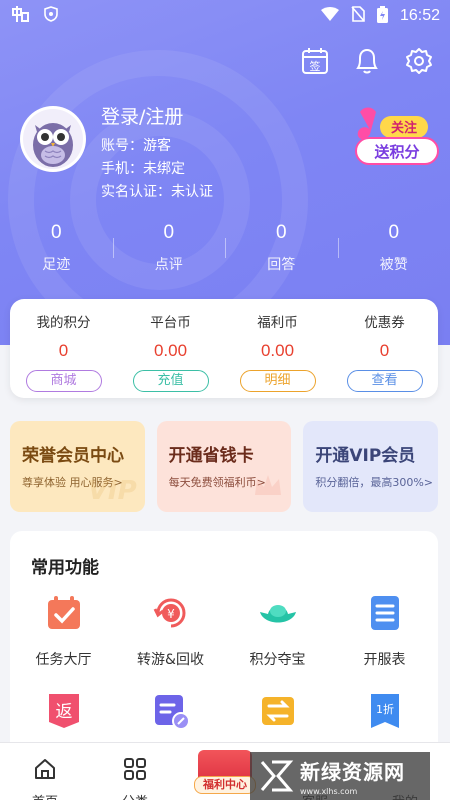 This screenshot has height=800, width=450. Describe the element at coordinates (112, 491) in the screenshot. I see `vip-watermark: VIP` at that location.